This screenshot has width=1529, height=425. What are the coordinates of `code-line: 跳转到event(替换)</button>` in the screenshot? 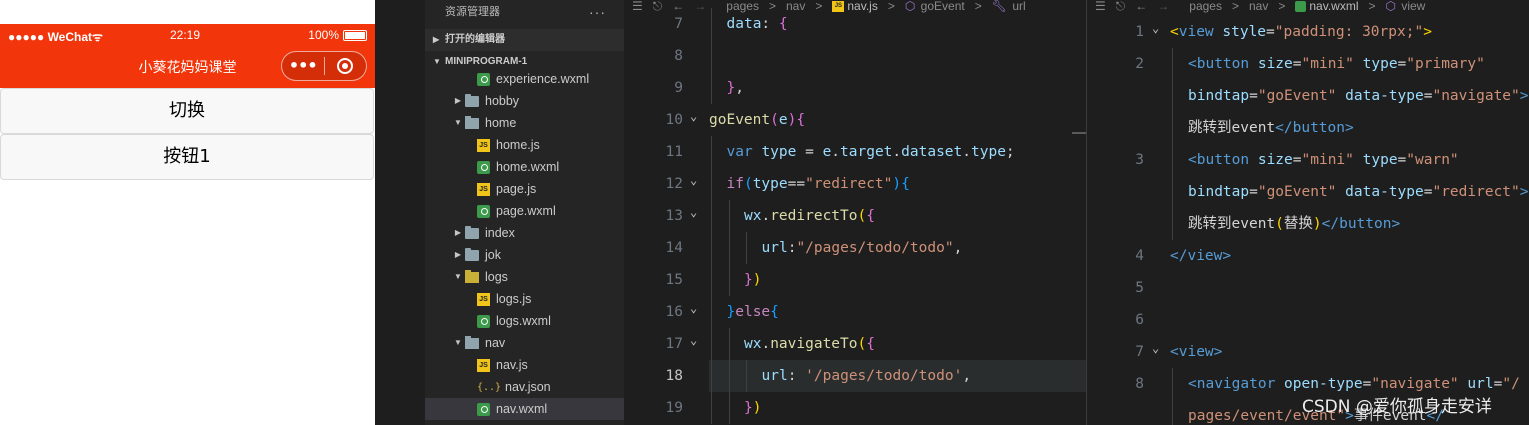 It's located at (1308, 224).